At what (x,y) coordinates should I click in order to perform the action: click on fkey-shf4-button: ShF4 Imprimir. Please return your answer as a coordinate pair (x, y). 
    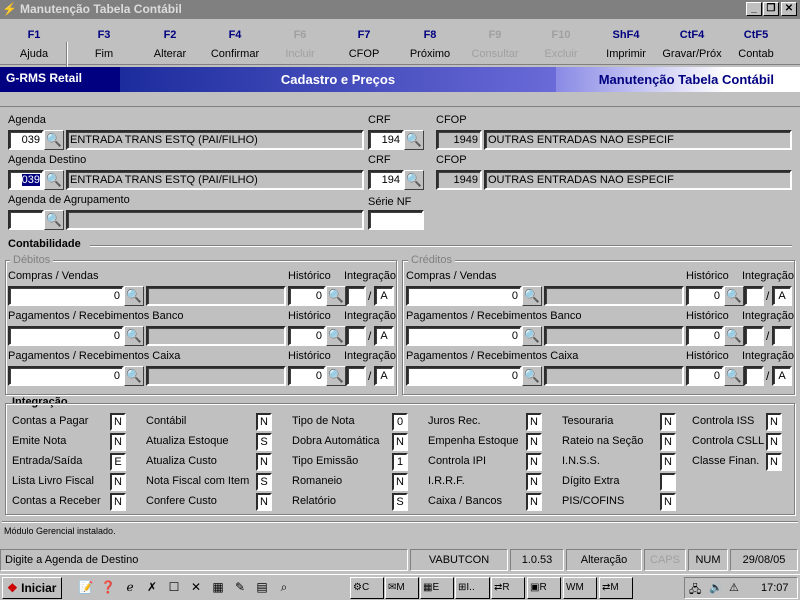
    Looking at the image, I should click on (626, 42).